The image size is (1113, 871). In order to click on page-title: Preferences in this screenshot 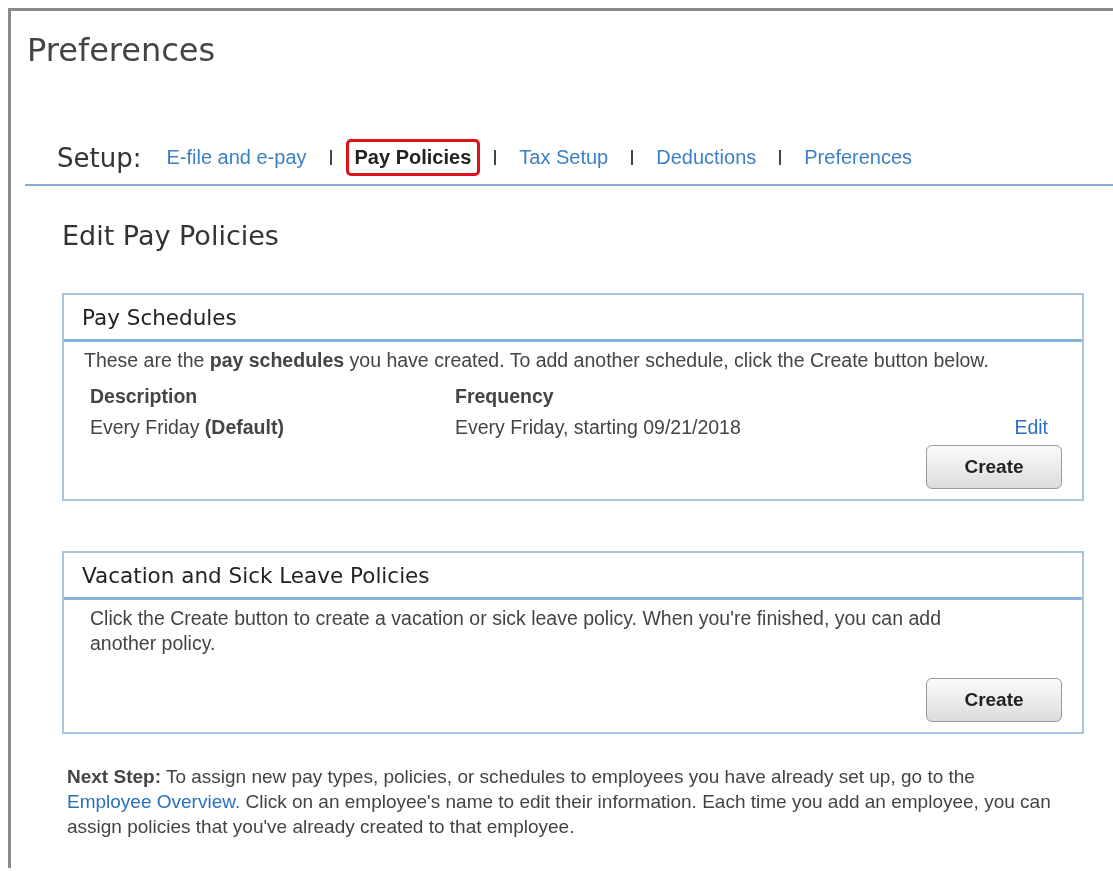, I will do `click(122, 50)`.